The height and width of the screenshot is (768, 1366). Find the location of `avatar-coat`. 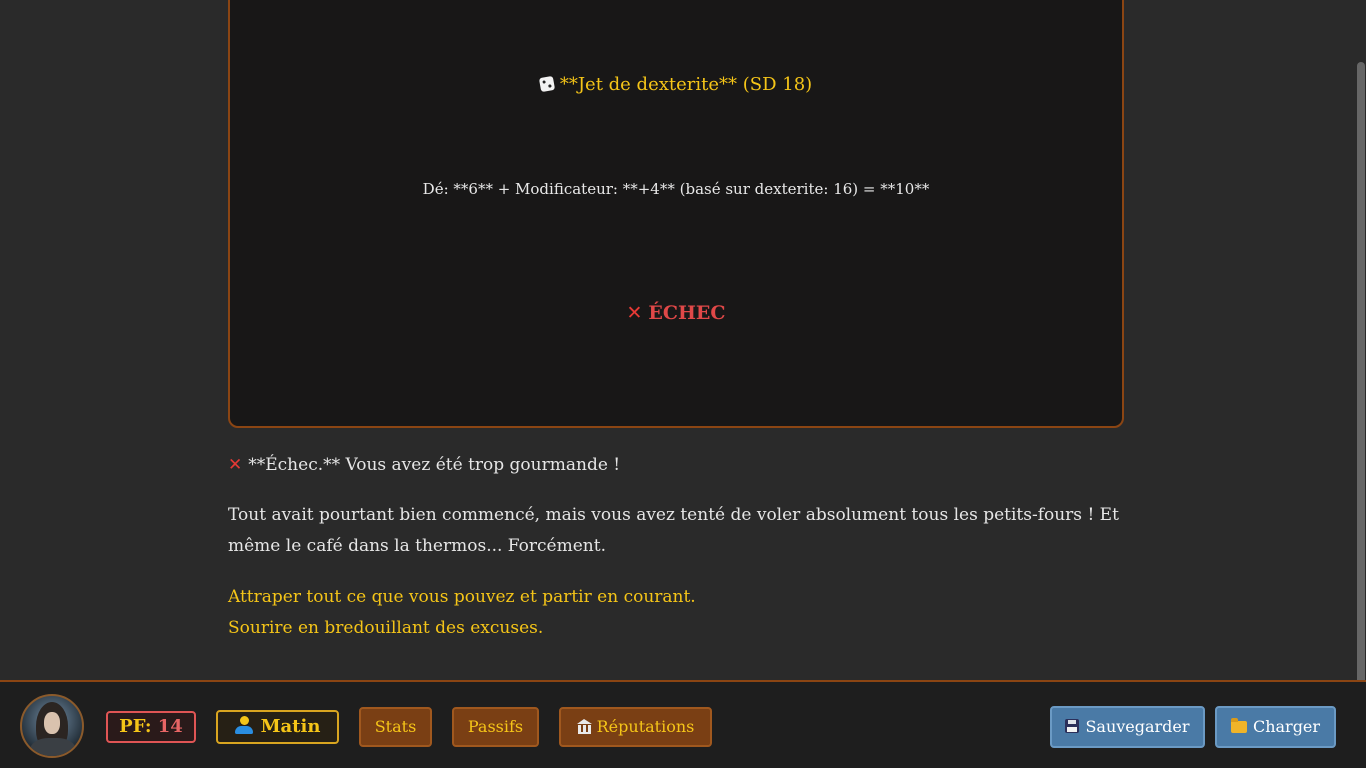

avatar-coat is located at coordinates (53, 747).